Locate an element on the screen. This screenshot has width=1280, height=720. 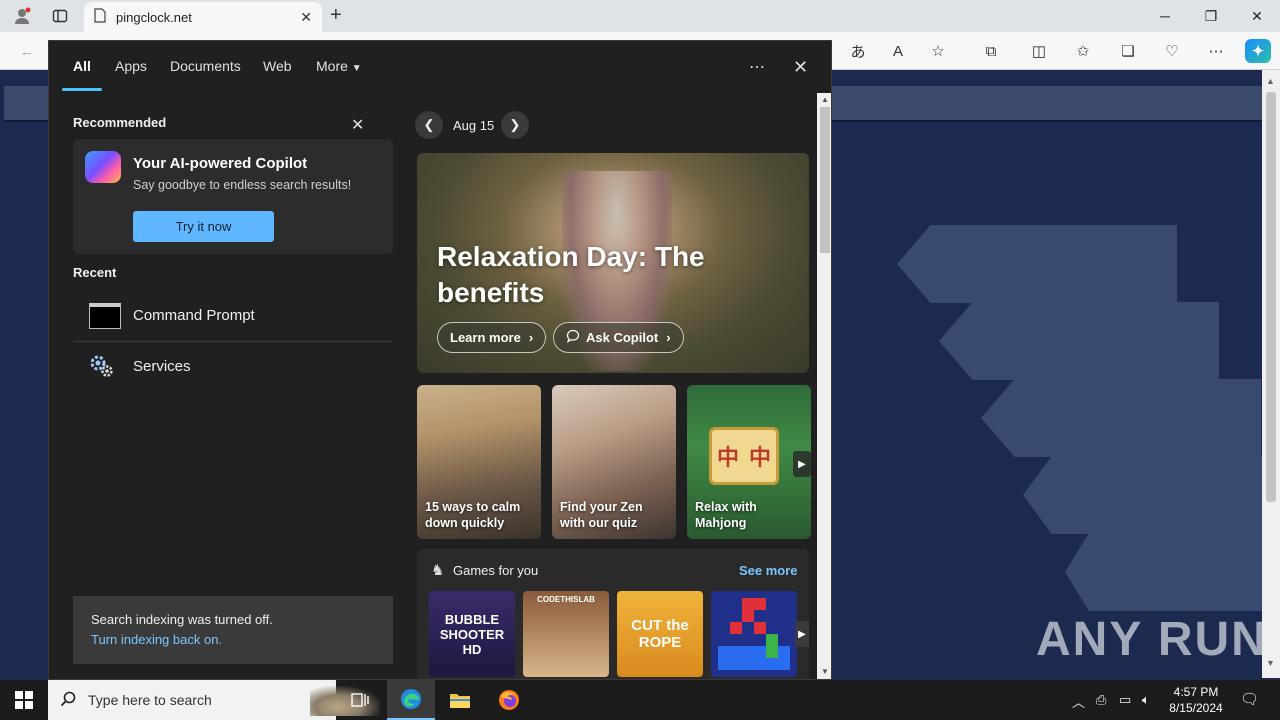
game-title: BUBBLE SHOOTER HD is located at coordinates (472, 634).